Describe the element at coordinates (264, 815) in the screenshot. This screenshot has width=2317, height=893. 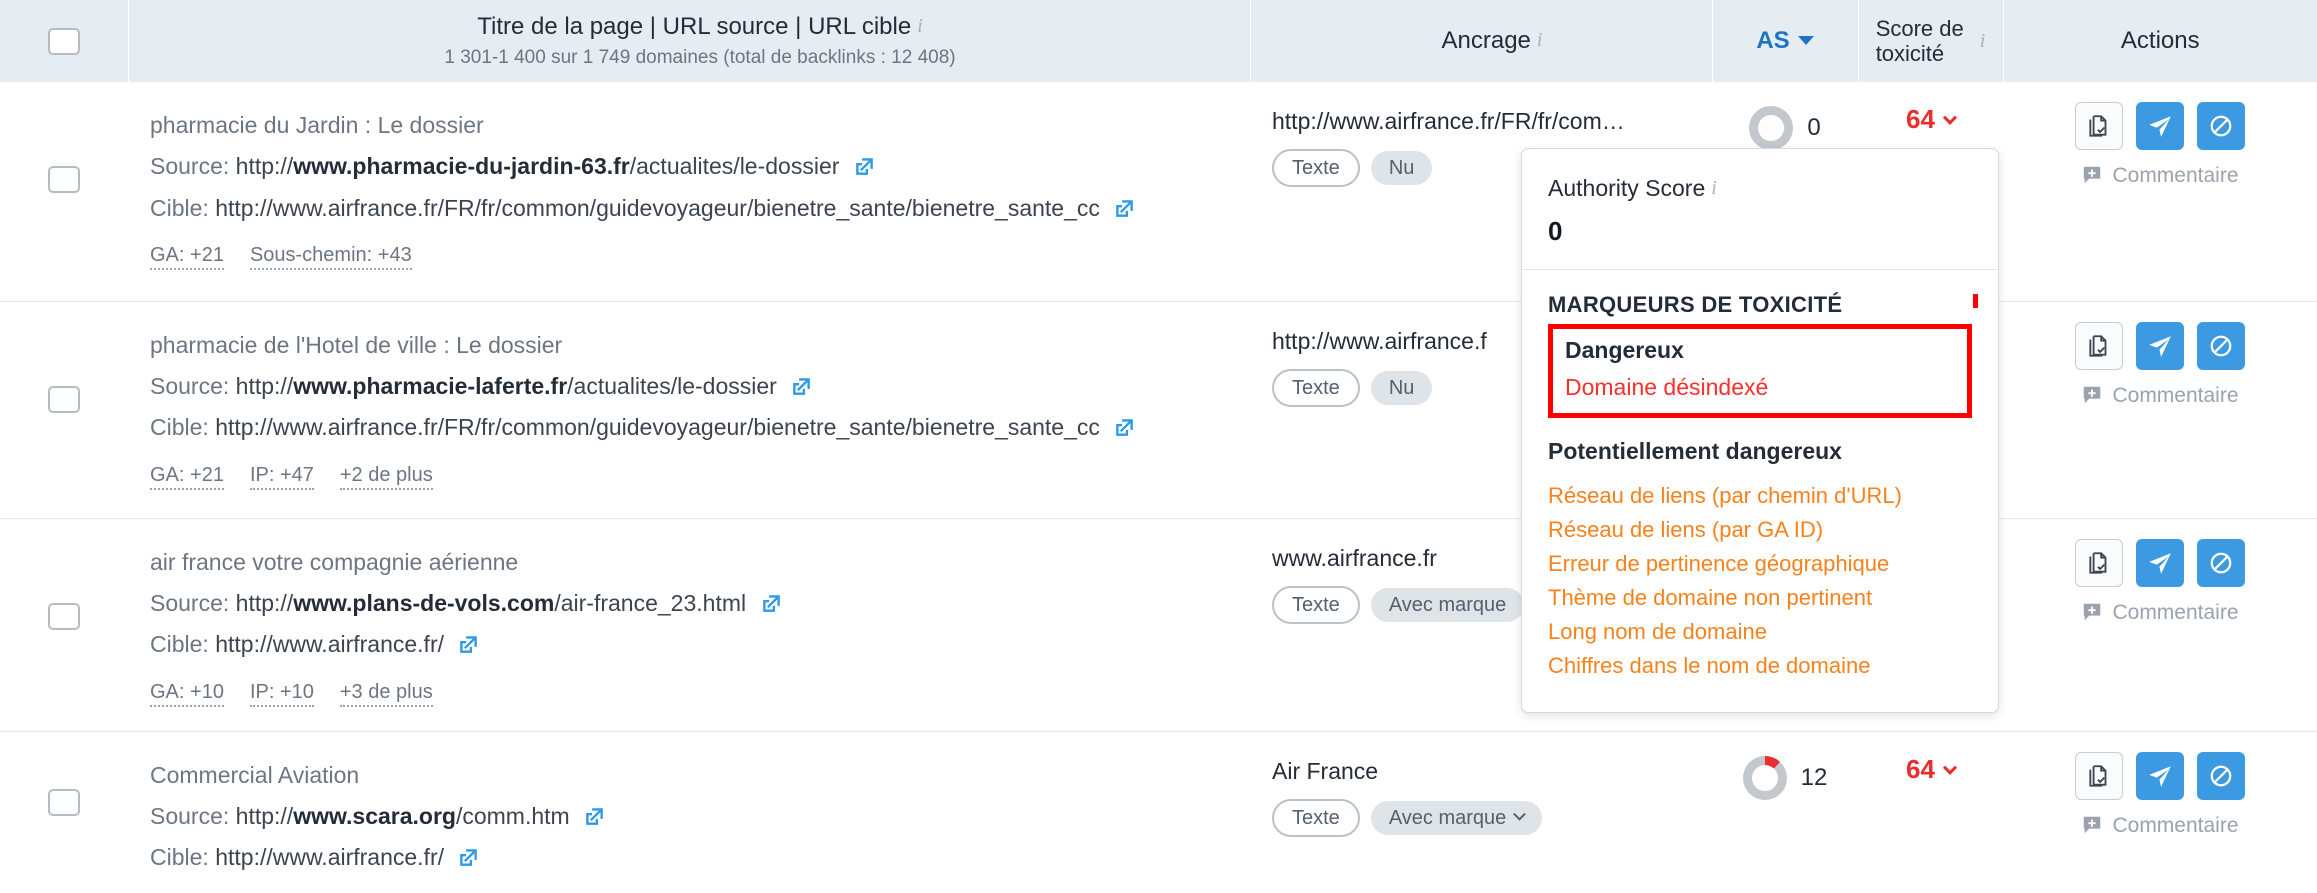
I see `source-scheme: http://` at that location.